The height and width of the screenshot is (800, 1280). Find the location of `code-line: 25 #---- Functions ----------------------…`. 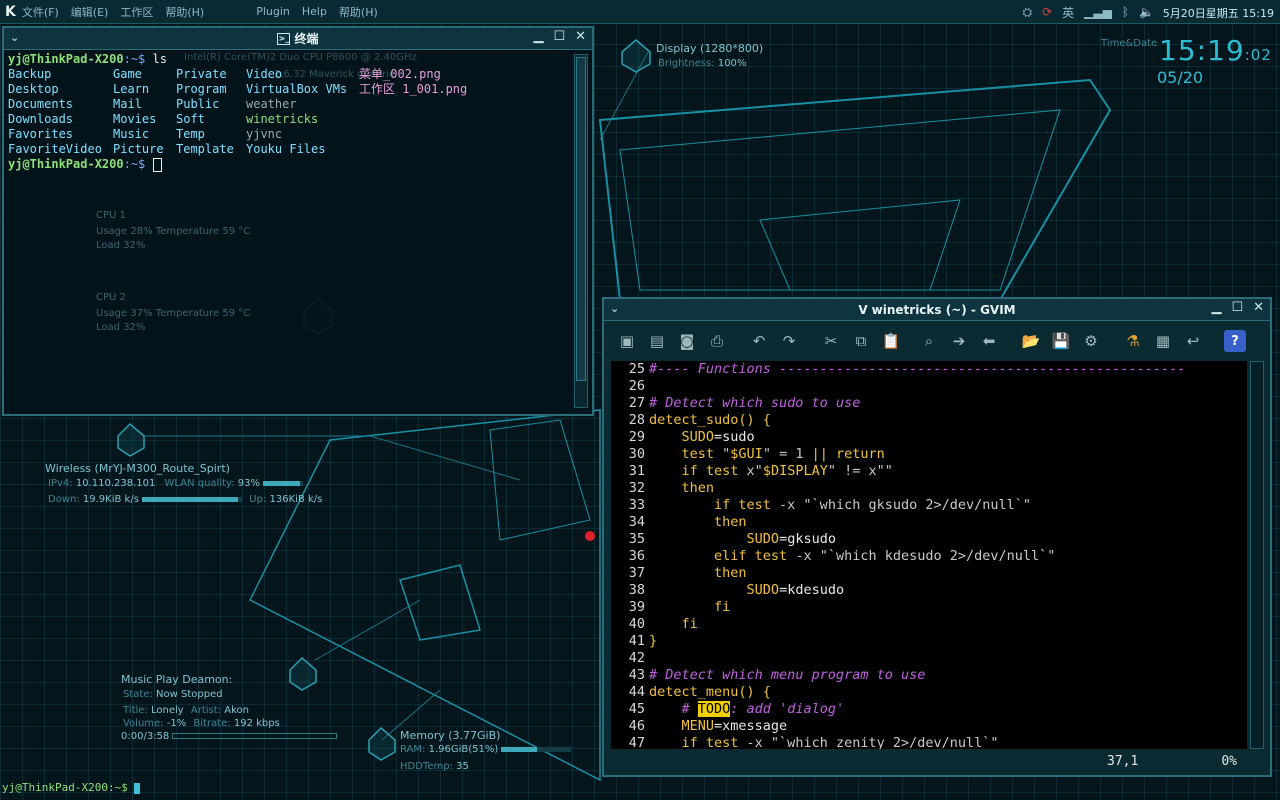

code-line: 25 #---- Functions ----------------------… is located at coordinates (929, 369).